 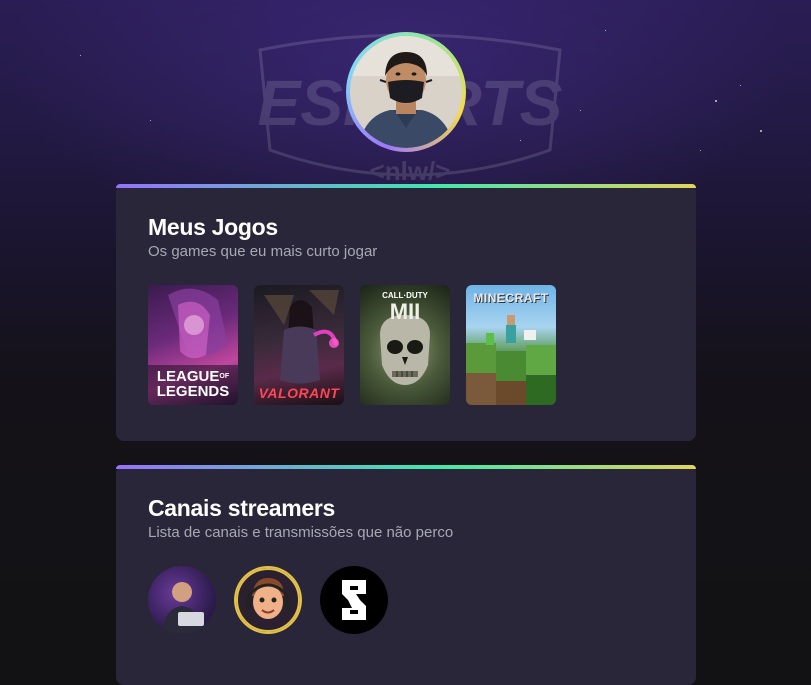 I want to click on game-minecraft: MINECRAFT, so click(x=511, y=345).